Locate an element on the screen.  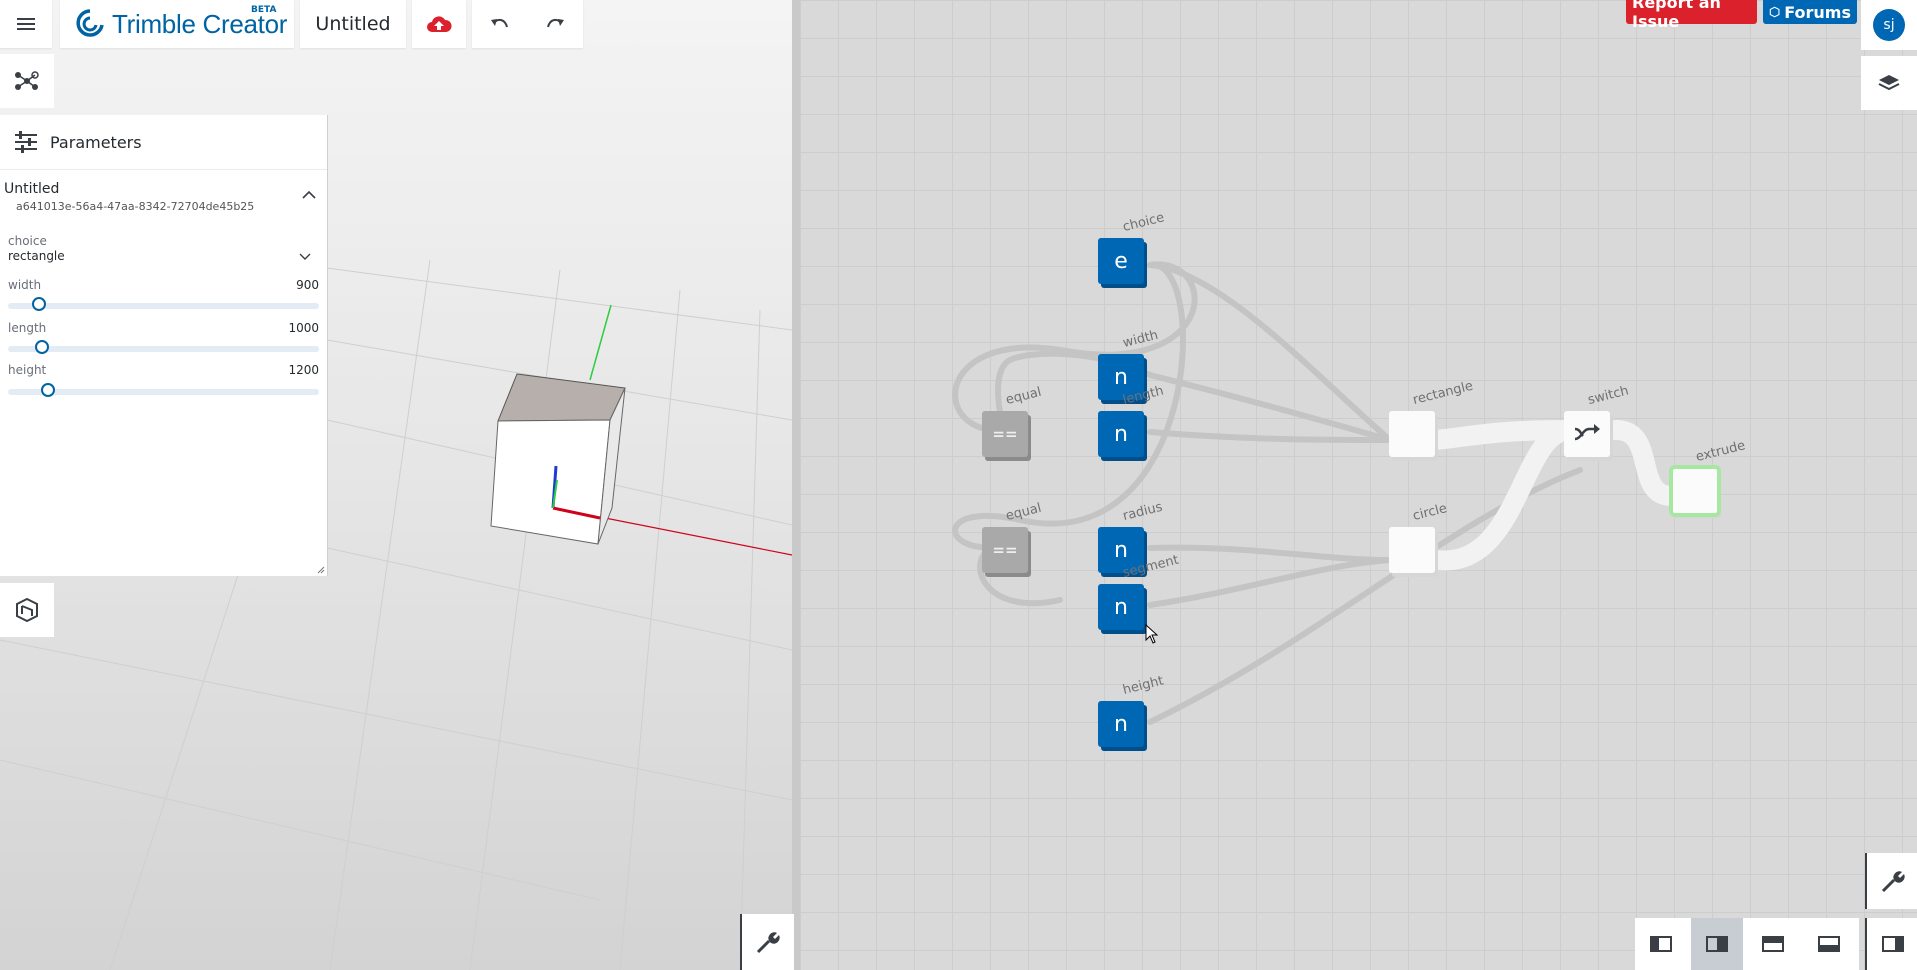
layout-split-button is located at coordinates (1717, 944).